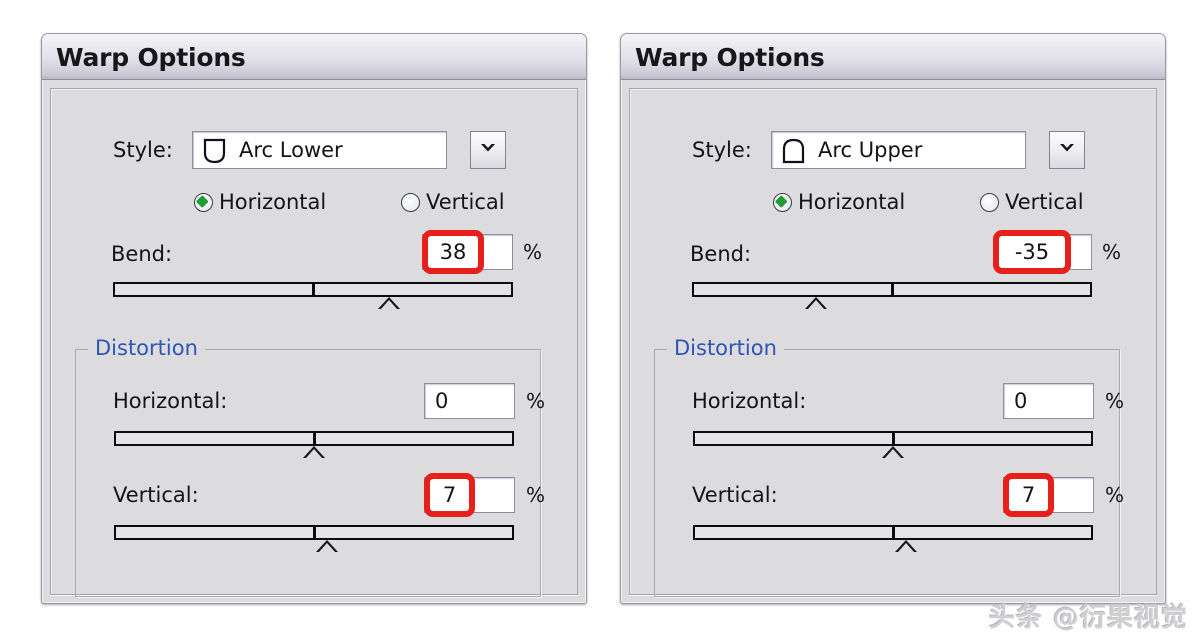 This screenshot has width=1200, height=640. Describe the element at coordinates (1088, 618) in the screenshot. I see `watermark: 头条 @衍果视觉` at that location.